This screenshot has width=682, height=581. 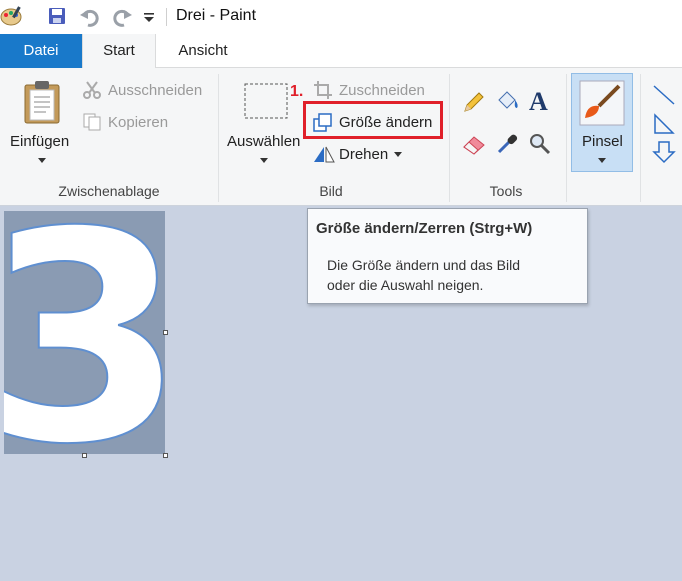 I want to click on shape-arrow-down-icon, so click(x=664, y=152).